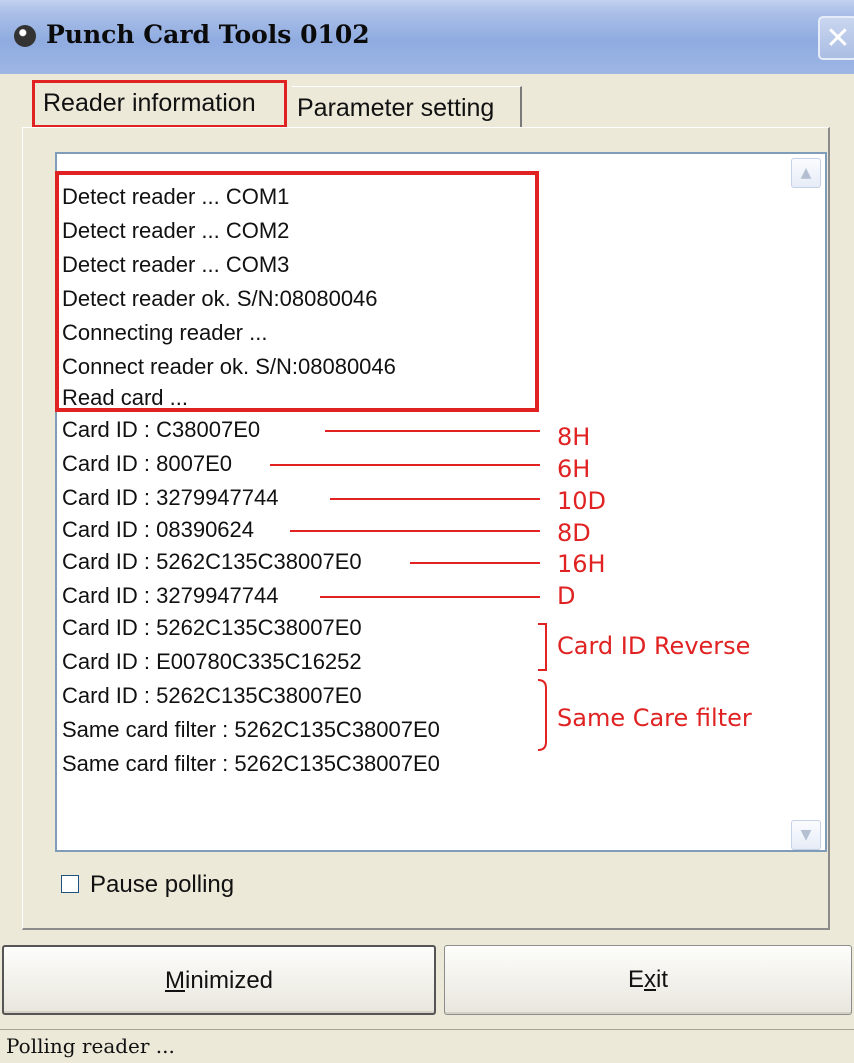 This screenshot has height=1063, width=854. Describe the element at coordinates (635, 979) in the screenshot. I see `exit-label-pre: E` at that location.